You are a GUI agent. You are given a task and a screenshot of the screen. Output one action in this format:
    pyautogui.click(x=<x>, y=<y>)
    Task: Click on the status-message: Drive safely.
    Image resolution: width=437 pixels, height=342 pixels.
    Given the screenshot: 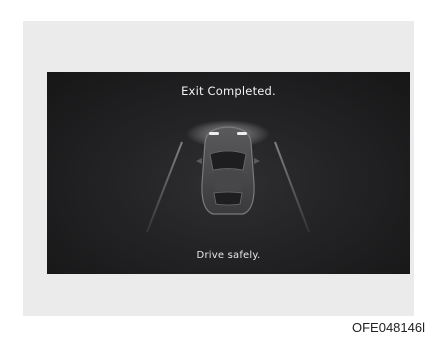 What is the action you would take?
    pyautogui.click(x=228, y=255)
    